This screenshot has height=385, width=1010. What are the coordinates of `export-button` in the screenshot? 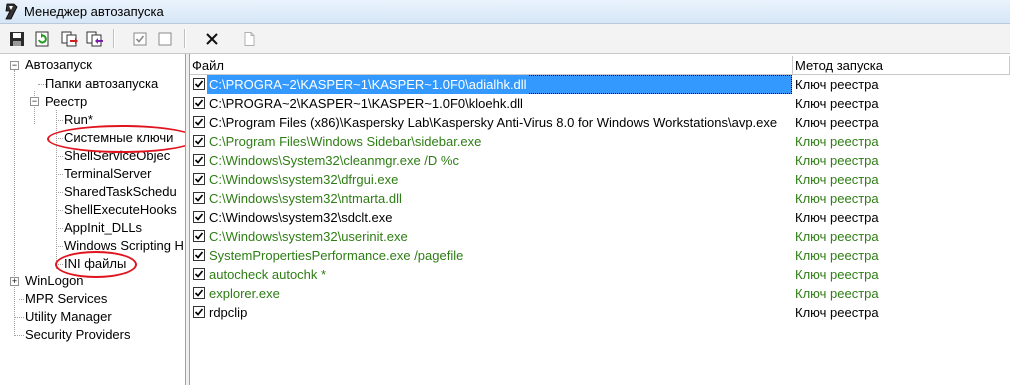 It's located at (69, 38).